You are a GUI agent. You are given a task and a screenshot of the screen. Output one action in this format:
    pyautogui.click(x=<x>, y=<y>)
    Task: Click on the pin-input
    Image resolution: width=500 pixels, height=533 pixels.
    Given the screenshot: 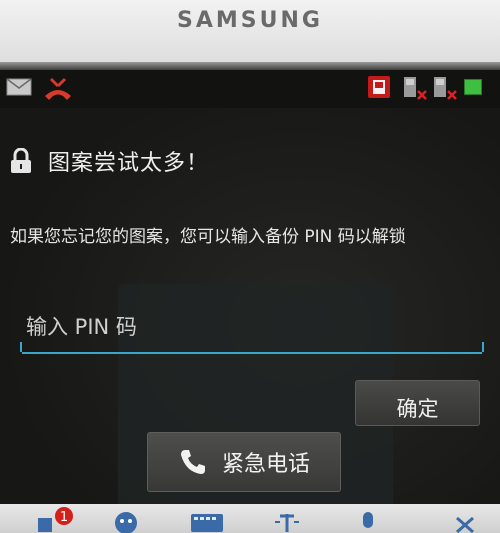 What is the action you would take?
    pyautogui.click(x=246, y=327)
    